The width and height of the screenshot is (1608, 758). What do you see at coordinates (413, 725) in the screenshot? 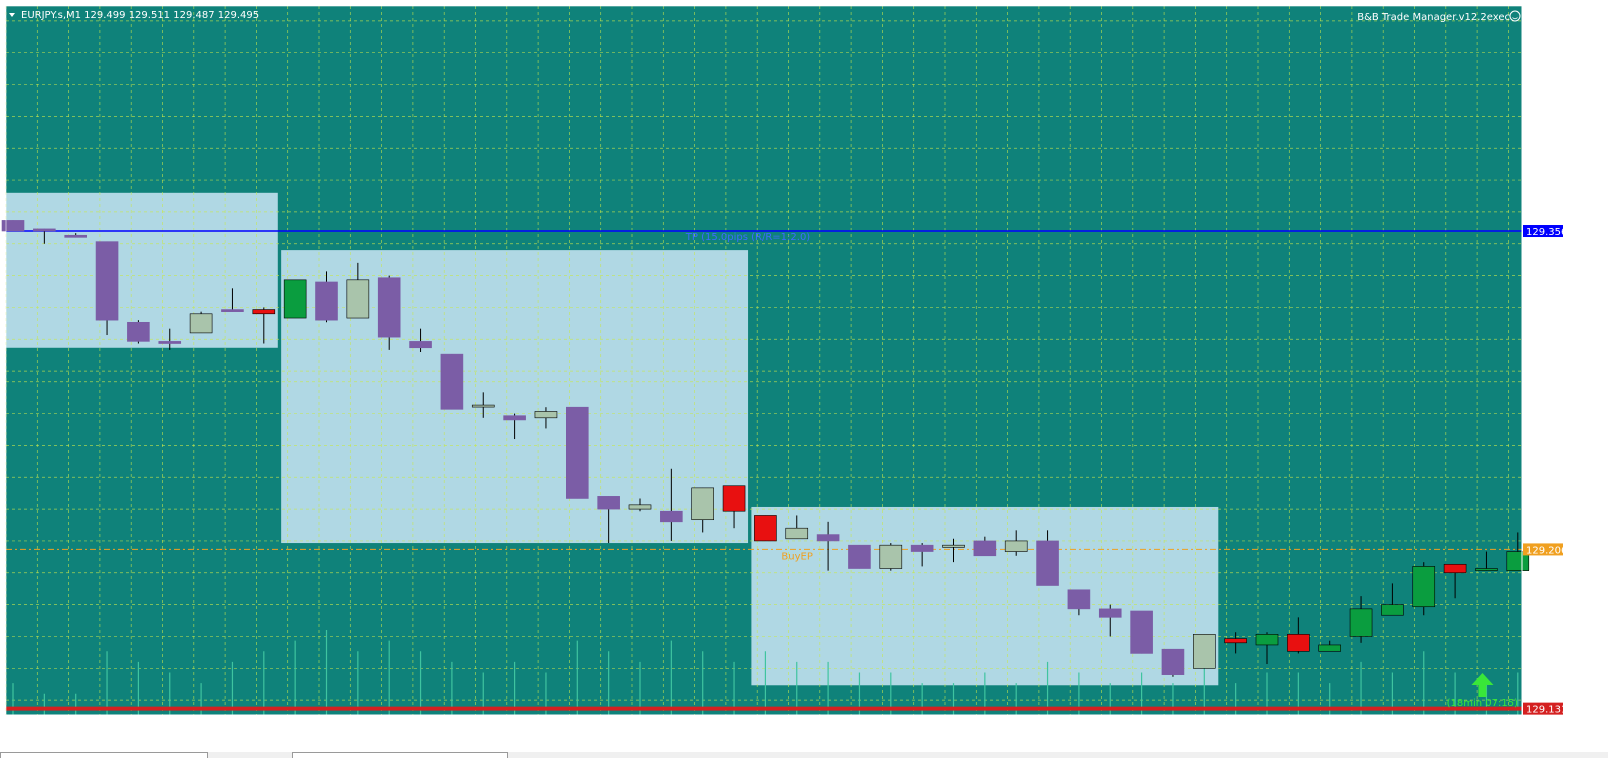
I see `x-tick-label: 21 Jul 07:03` at bounding box center [413, 725].